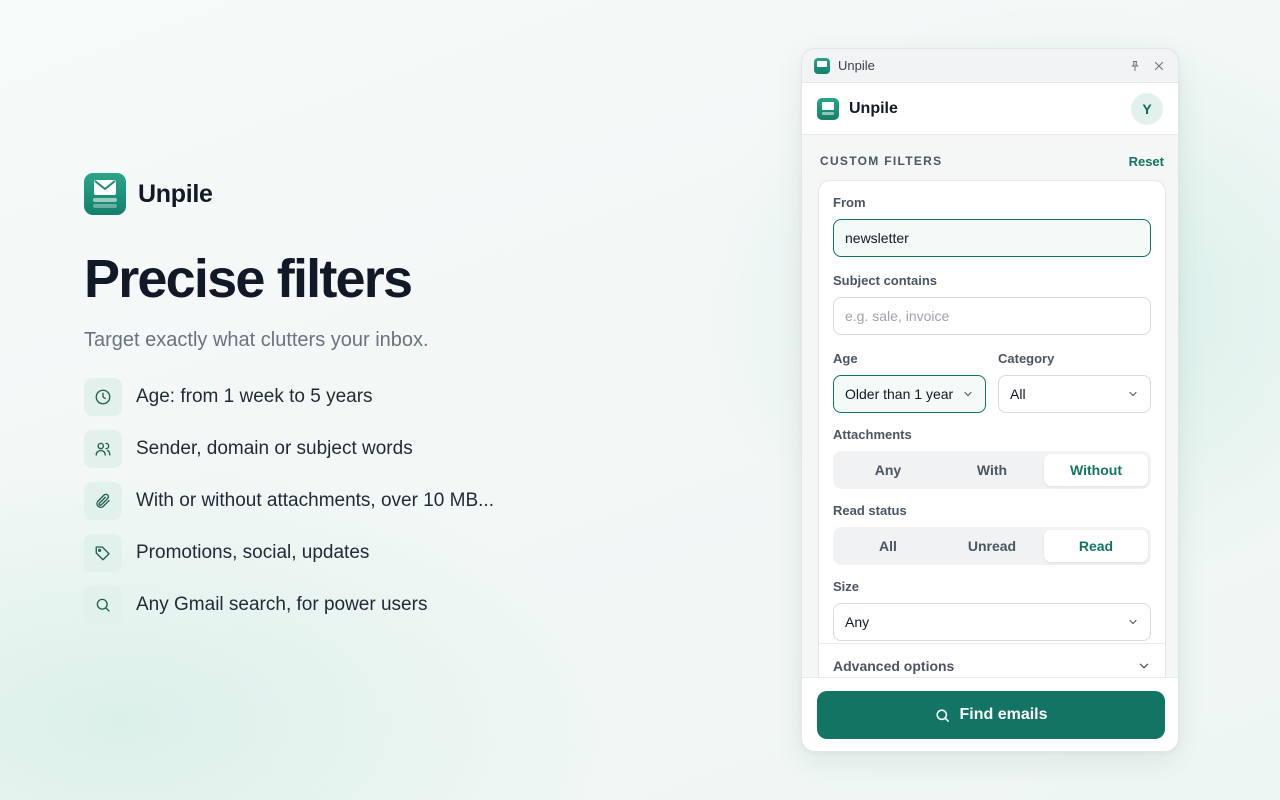 This screenshot has height=800, width=1280. What do you see at coordinates (274, 448) in the screenshot?
I see `feature-text: Sender, domain or subject words` at bounding box center [274, 448].